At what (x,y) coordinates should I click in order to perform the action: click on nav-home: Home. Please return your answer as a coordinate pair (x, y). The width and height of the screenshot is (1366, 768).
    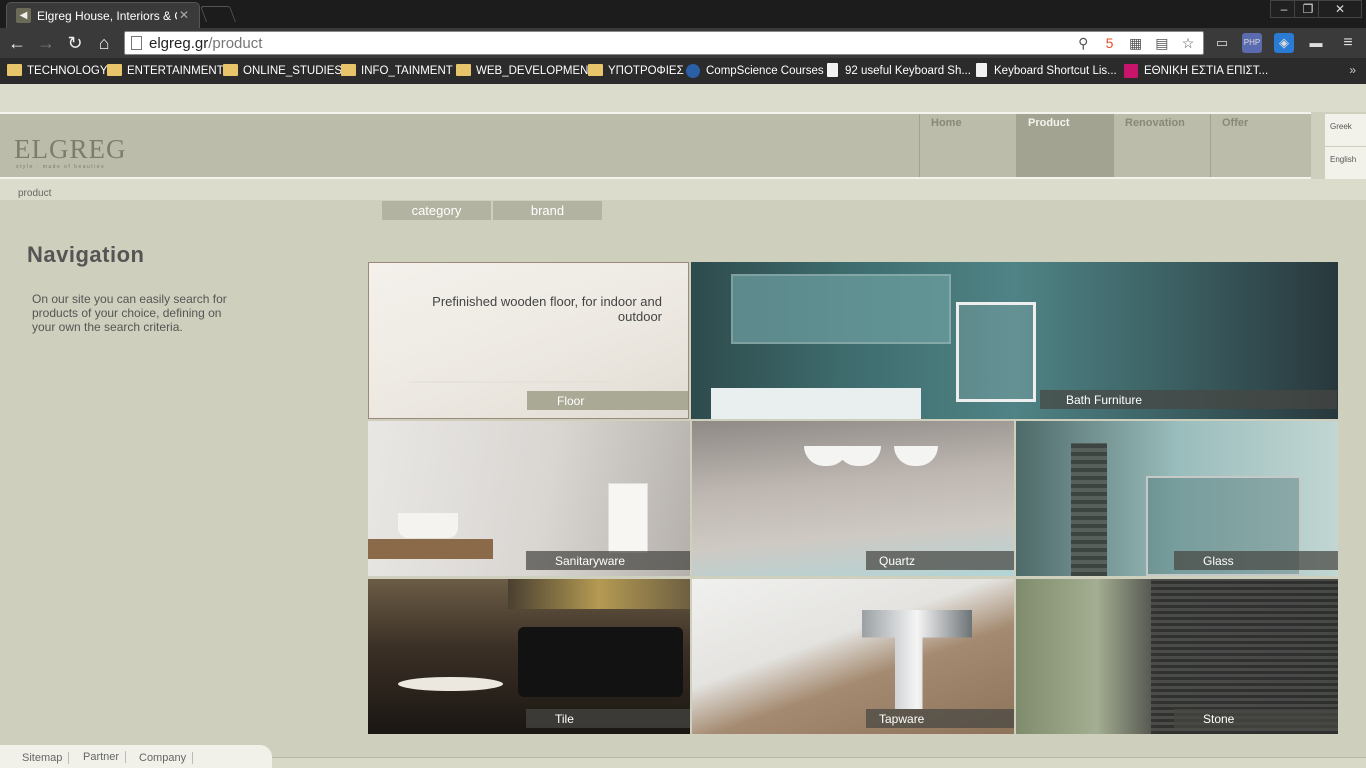
    Looking at the image, I should click on (967, 145).